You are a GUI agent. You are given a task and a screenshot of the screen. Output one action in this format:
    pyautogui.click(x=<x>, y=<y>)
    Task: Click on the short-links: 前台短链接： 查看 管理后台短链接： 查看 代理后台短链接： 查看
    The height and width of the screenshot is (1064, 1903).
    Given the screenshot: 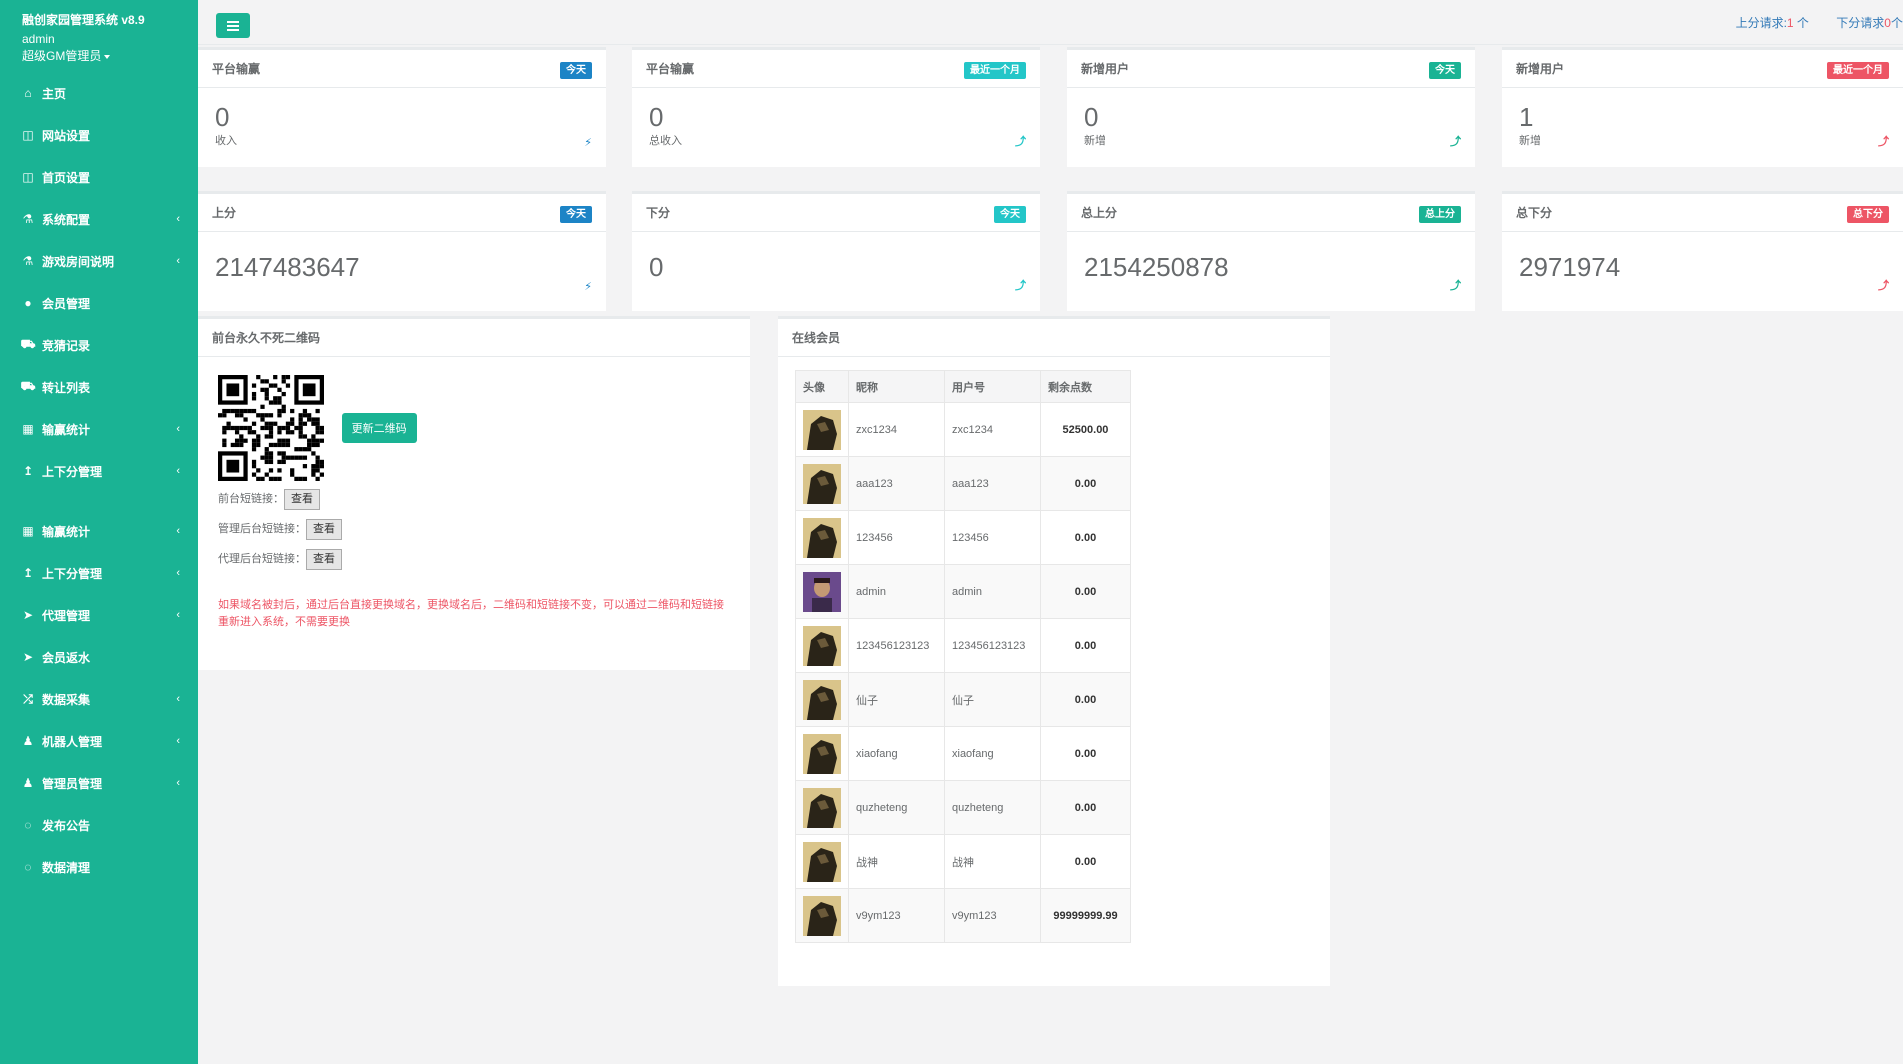 What is the action you would take?
    pyautogui.click(x=474, y=529)
    